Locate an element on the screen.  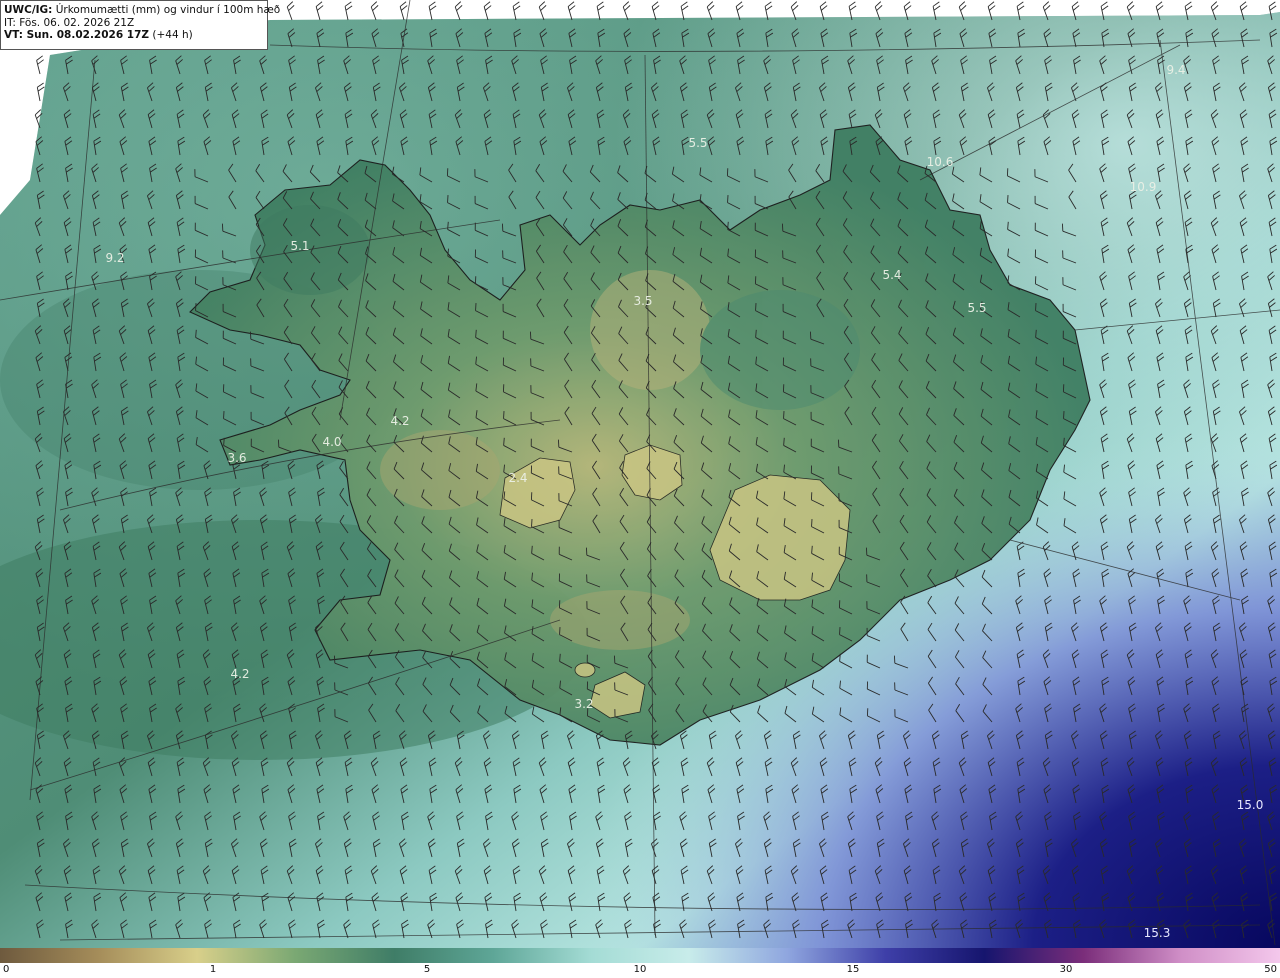
colorbar-tick-label: 10 is located at coordinates (640, 969).